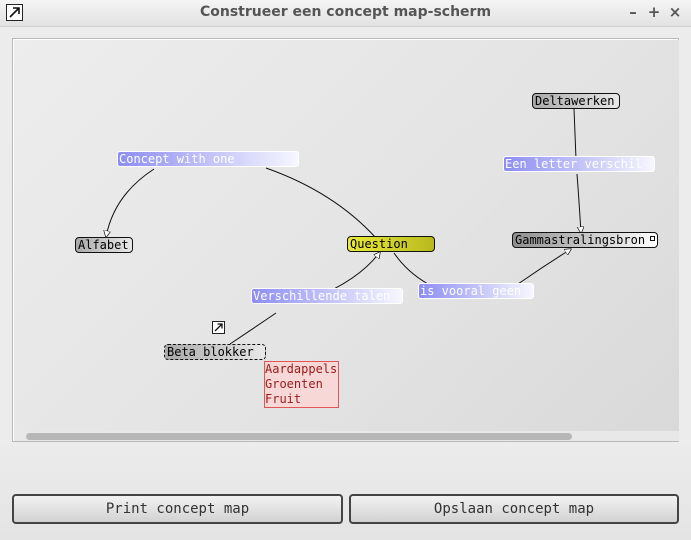 The height and width of the screenshot is (540, 691). Describe the element at coordinates (675, 12) in the screenshot. I see `close-button: ×` at that location.